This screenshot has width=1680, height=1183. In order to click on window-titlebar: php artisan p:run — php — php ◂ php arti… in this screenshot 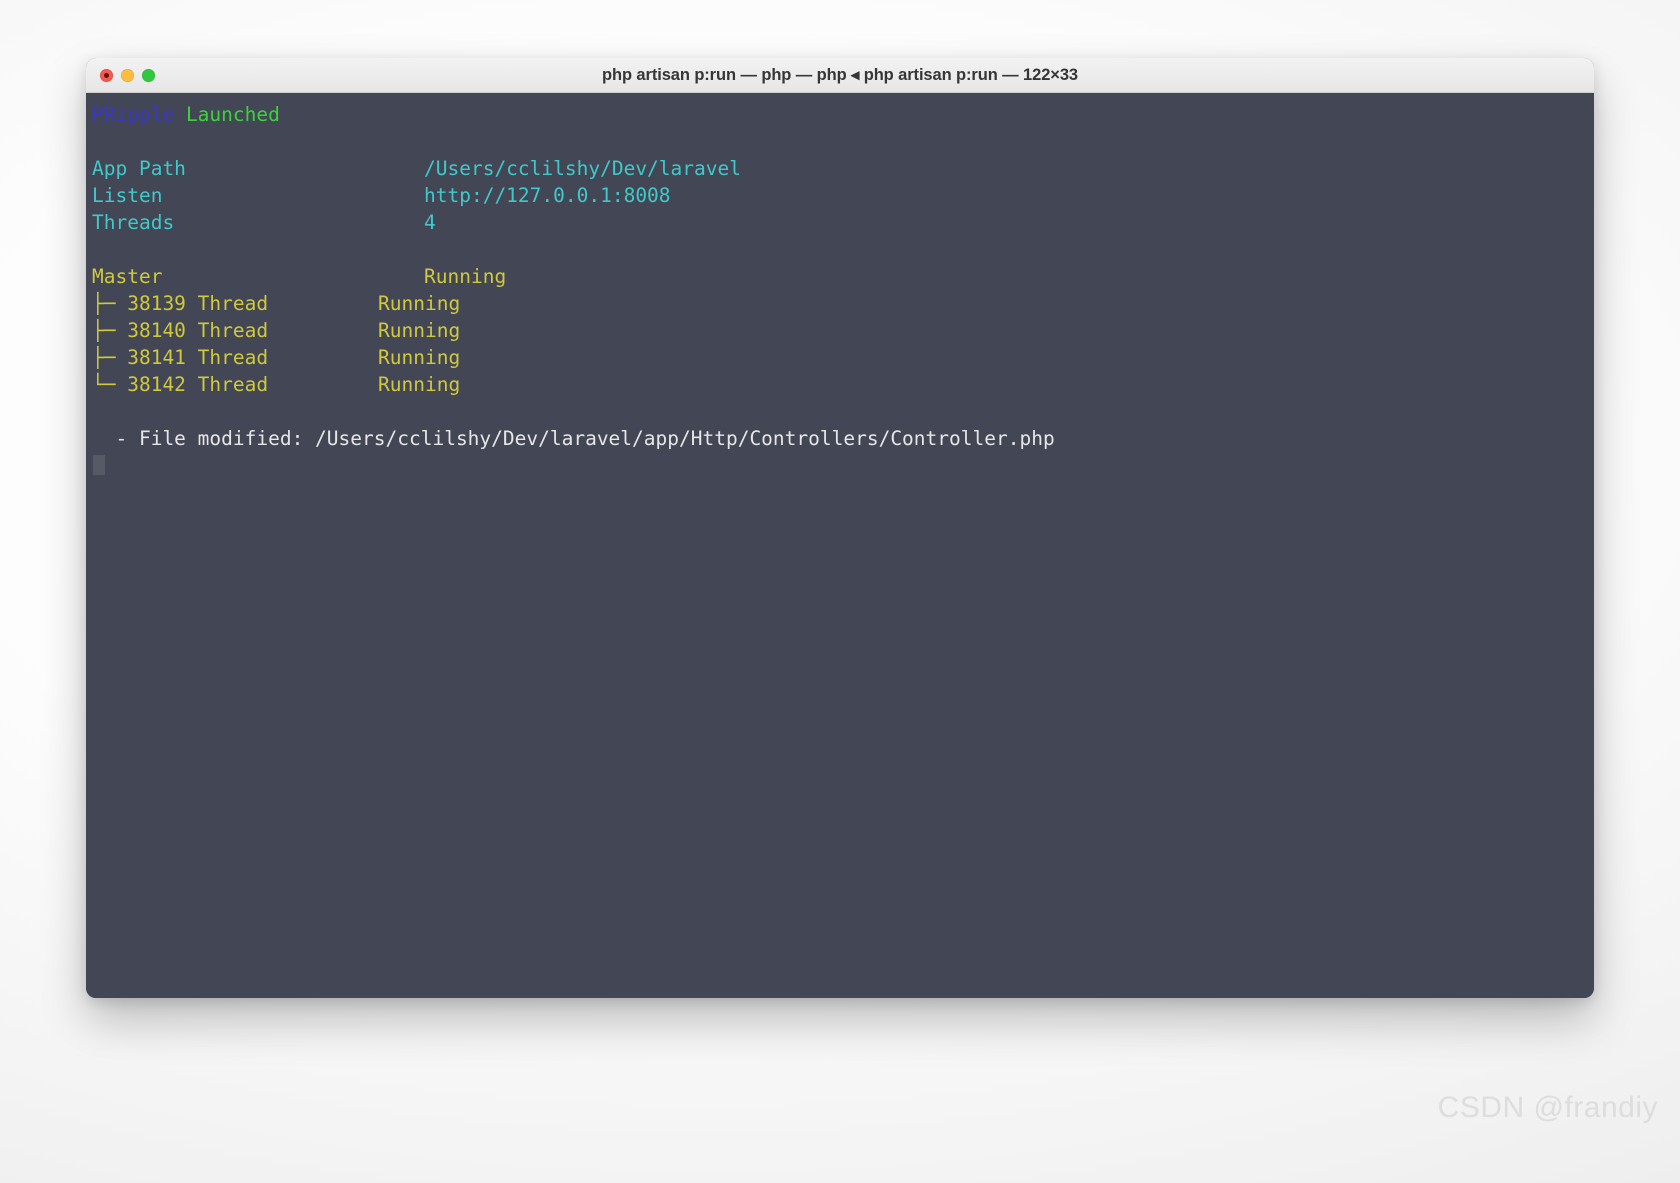, I will do `click(840, 75)`.